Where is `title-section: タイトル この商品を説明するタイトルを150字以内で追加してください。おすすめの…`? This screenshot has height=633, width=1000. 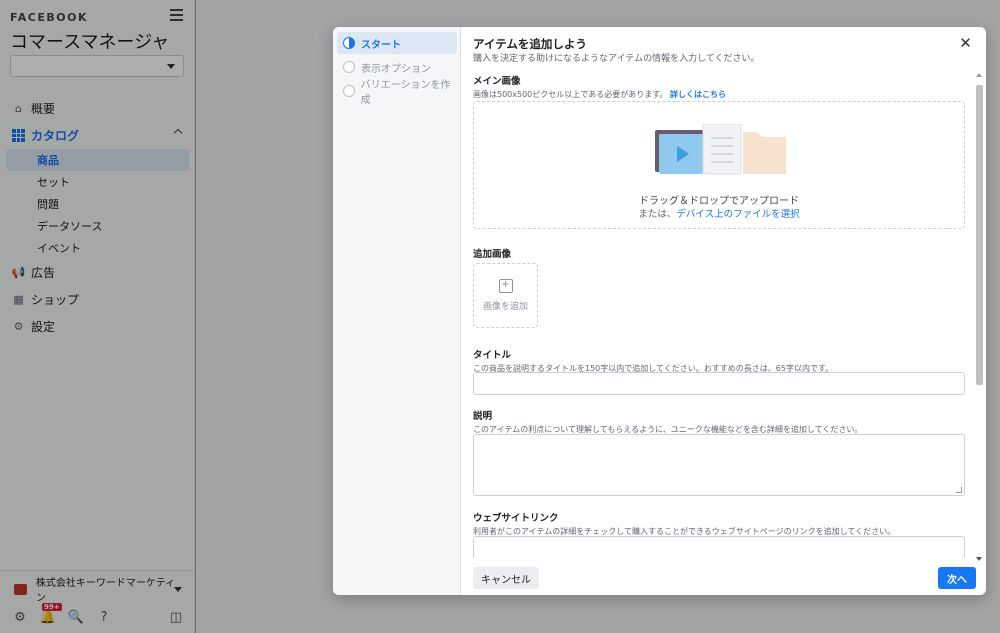
title-section: タイトル この商品を説明するタイトルを150字以内で追加してください。おすすめの… is located at coordinates (653, 360).